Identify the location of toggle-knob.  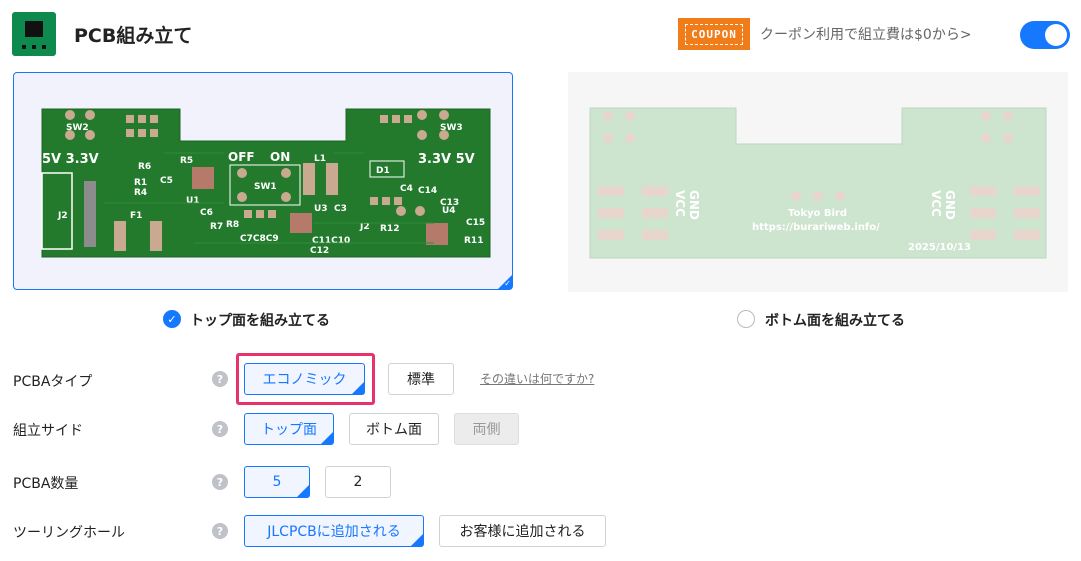
(1056, 35).